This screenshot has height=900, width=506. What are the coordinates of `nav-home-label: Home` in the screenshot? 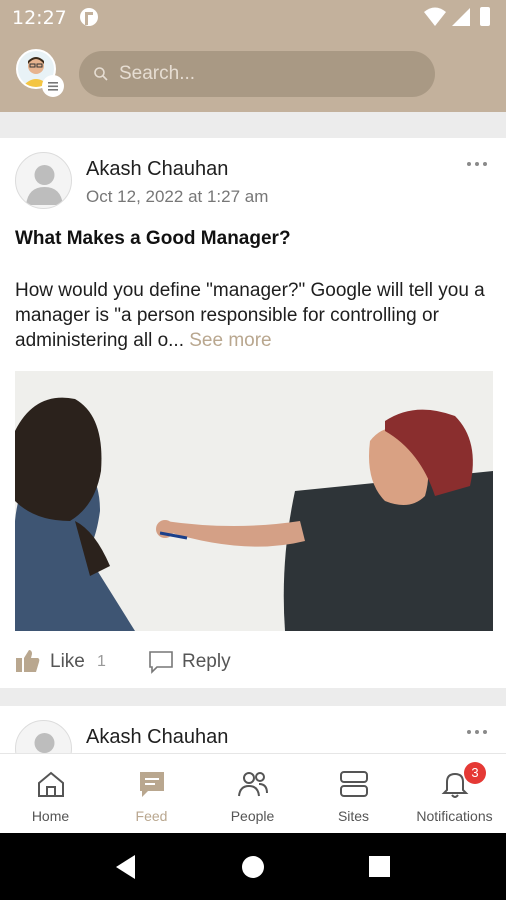 It's located at (50, 816).